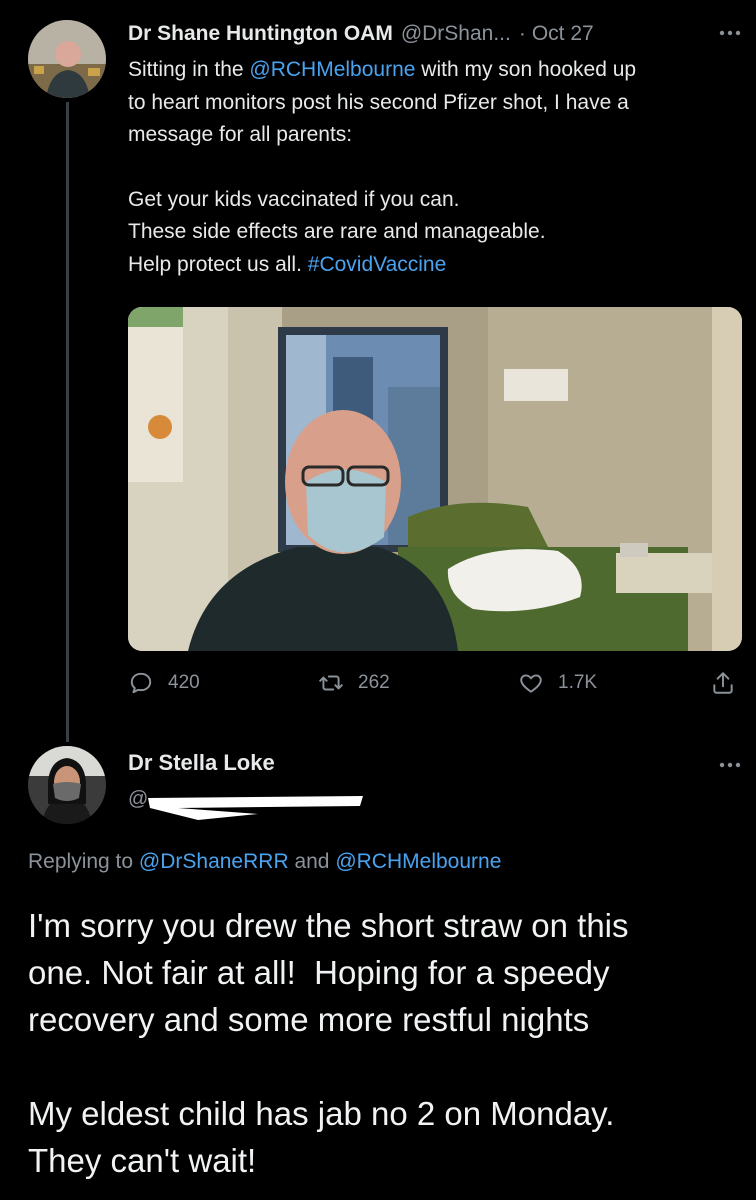 The height and width of the screenshot is (1200, 756). I want to click on reply-action: 420, so click(164, 683).